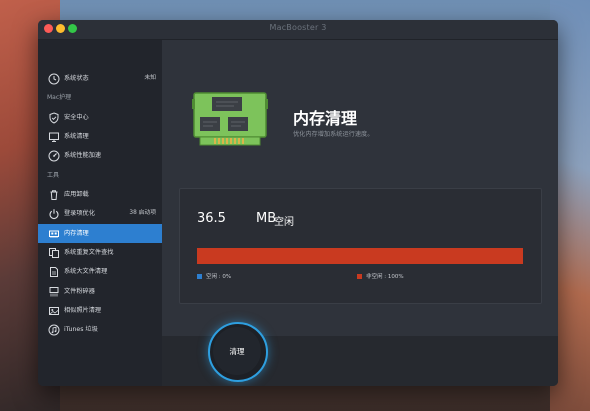 Image resolution: width=590 pixels, height=411 pixels. I want to click on sidebar-item-duplicate-files: 系统重复文件查找, so click(100, 252).